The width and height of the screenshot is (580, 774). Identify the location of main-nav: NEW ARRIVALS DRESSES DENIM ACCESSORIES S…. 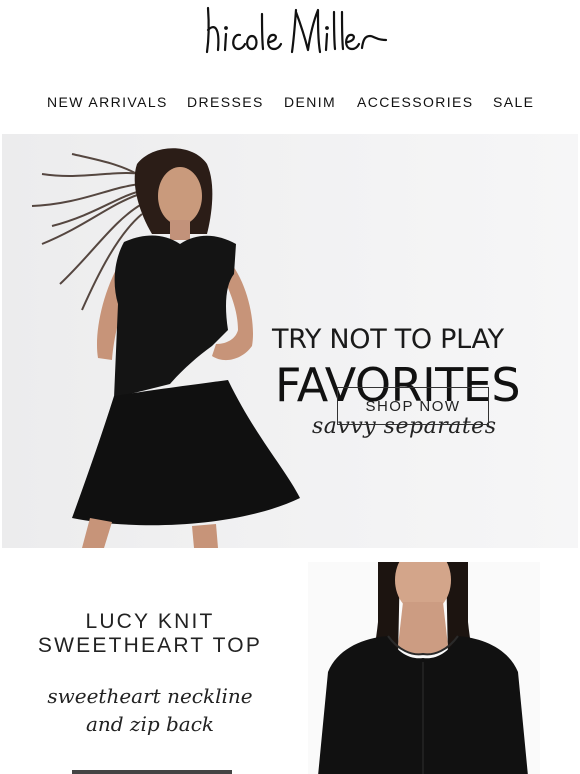
(290, 104).